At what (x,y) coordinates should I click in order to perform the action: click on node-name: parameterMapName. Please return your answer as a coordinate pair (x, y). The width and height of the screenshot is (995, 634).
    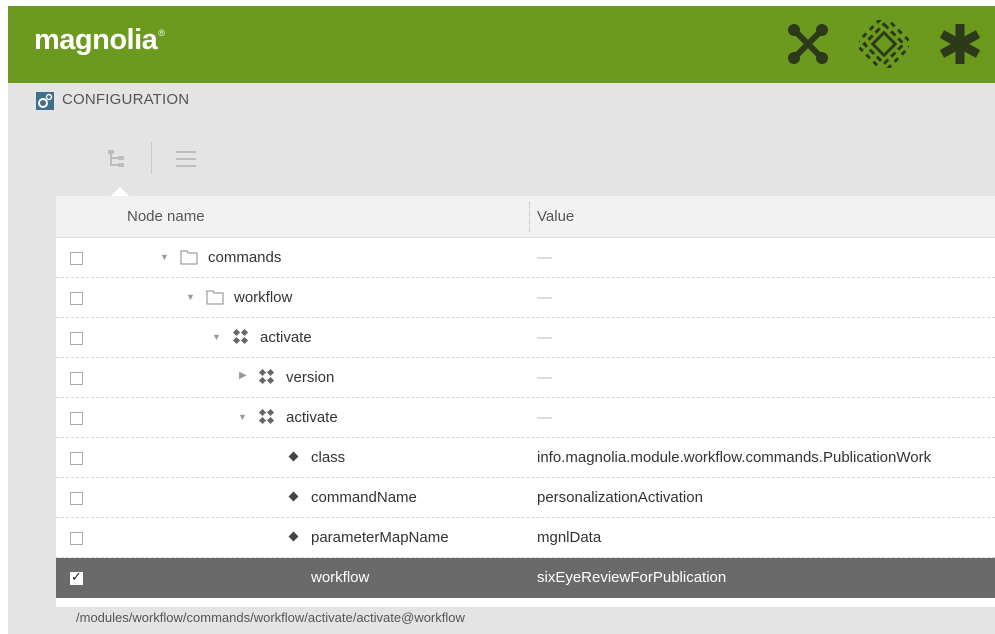
    Looking at the image, I should click on (380, 537).